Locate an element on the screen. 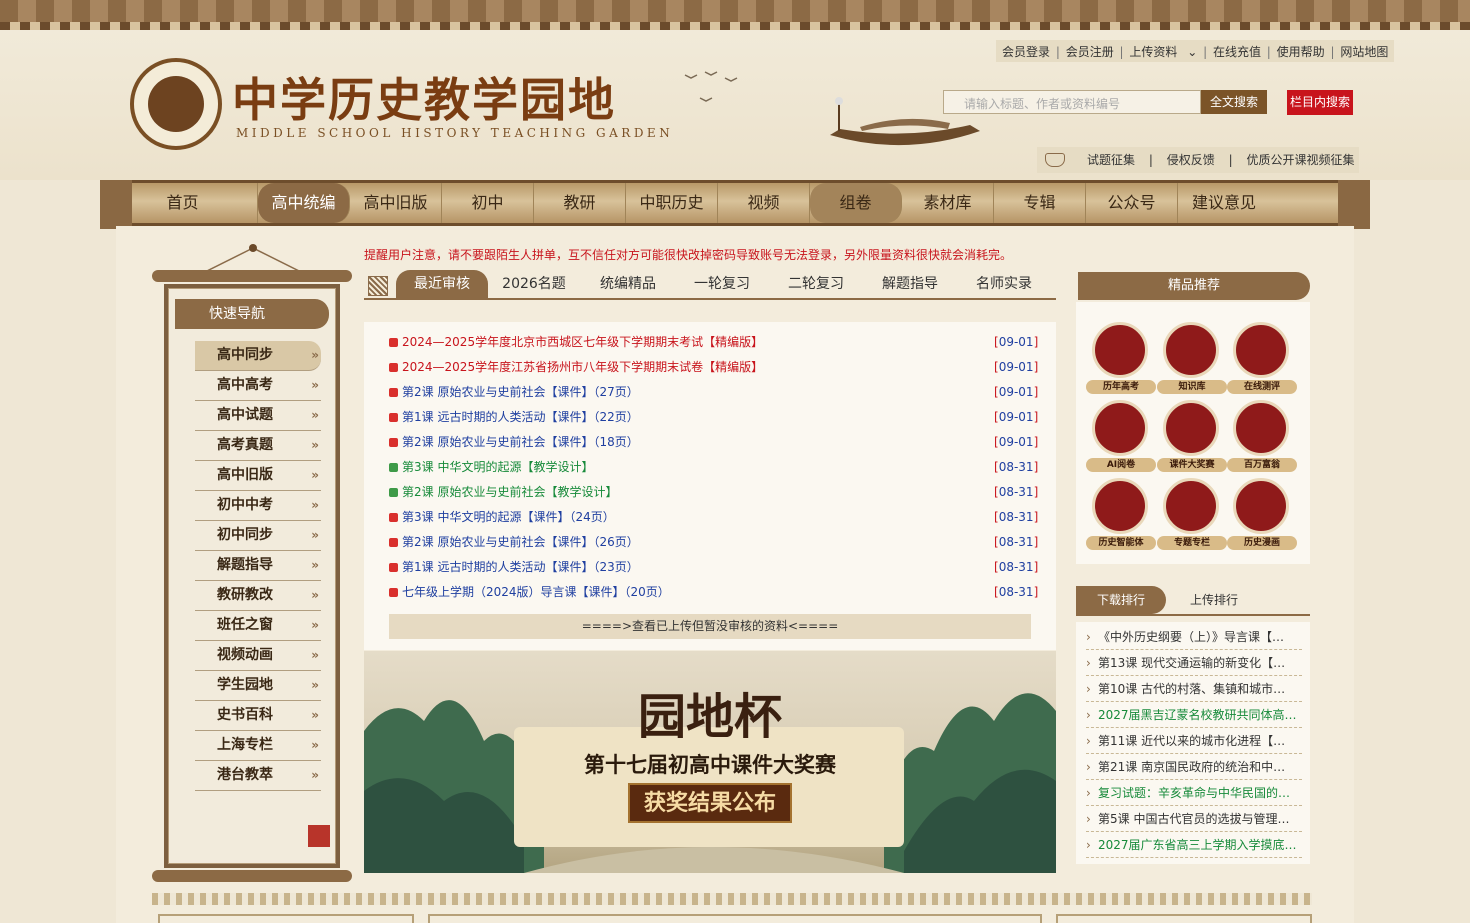 The image size is (1470, 923). register-link: 会员注册 is located at coordinates (1090, 52).